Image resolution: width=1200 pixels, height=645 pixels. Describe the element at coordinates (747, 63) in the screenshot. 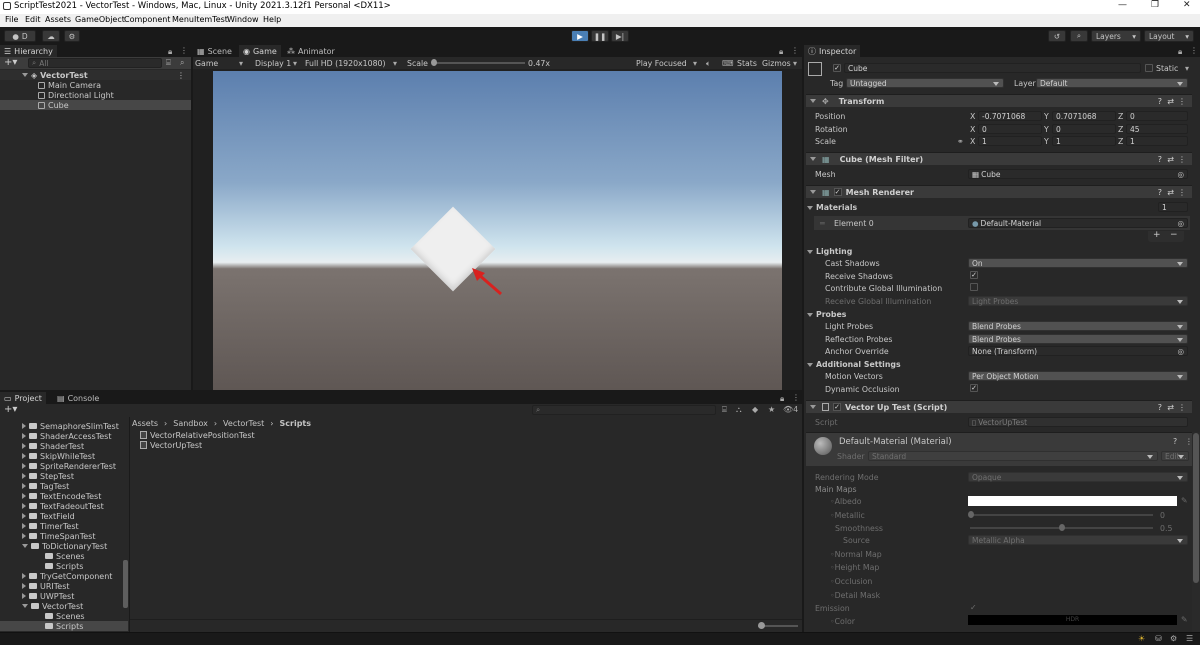

I see `stats-button: Stats` at that location.